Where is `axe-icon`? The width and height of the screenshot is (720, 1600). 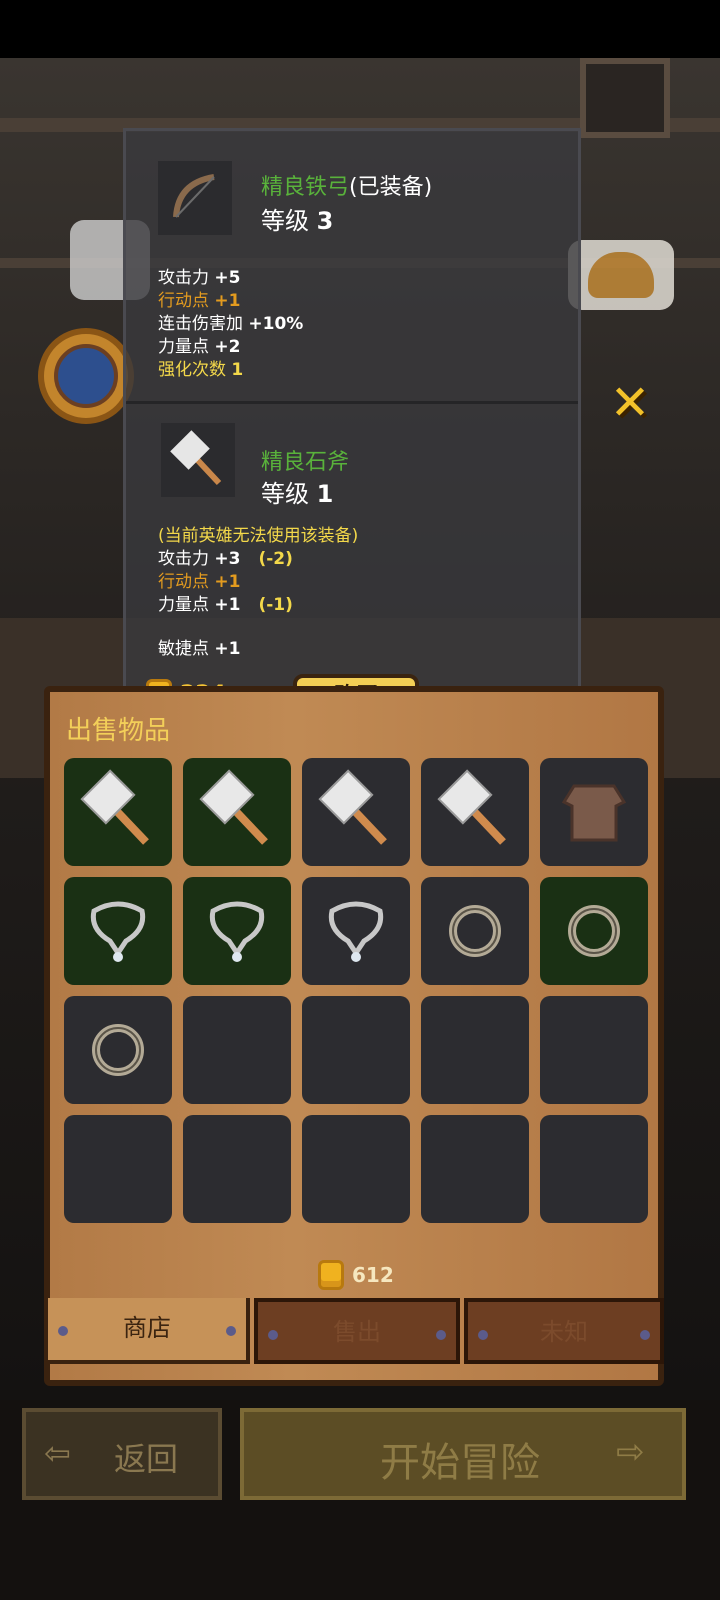
axe-icon is located at coordinates (198, 460).